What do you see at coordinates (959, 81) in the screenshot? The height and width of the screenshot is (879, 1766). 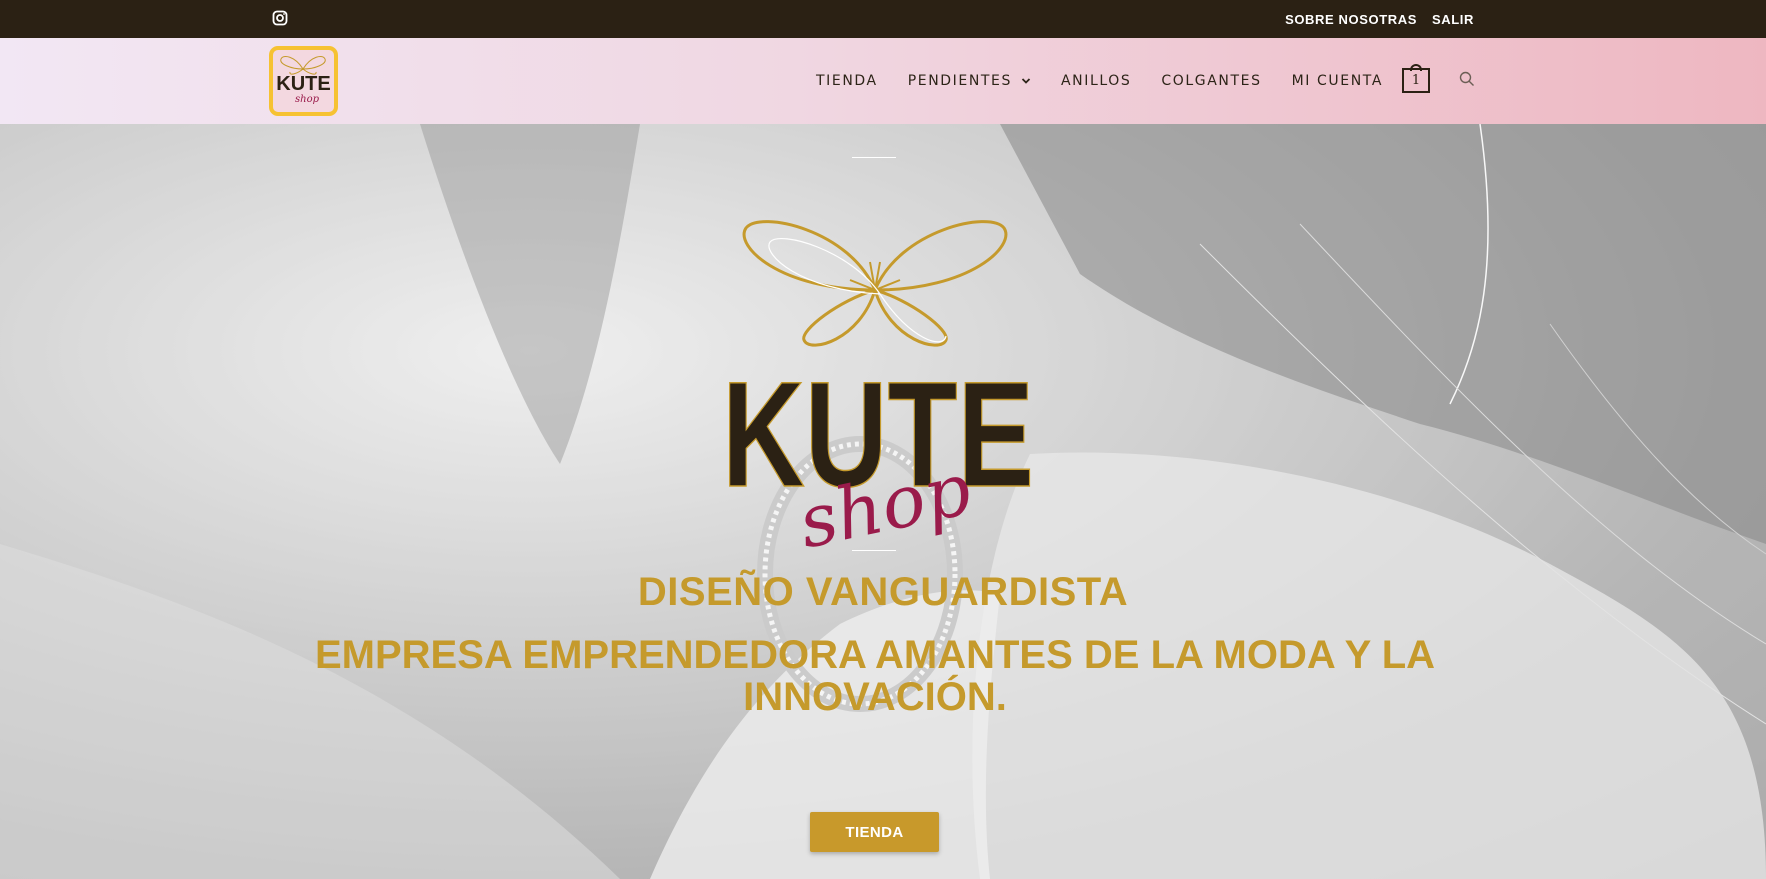 I see `nav-pendientes-label: PENDIENTES` at bounding box center [959, 81].